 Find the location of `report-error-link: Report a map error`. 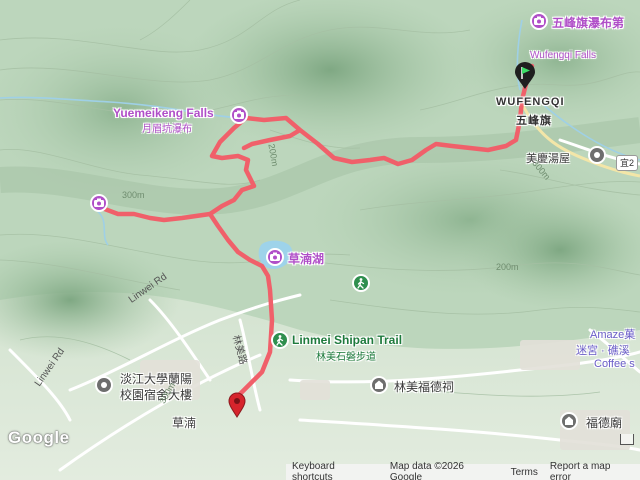

report-error-link: Report a map error is located at coordinates (592, 470).